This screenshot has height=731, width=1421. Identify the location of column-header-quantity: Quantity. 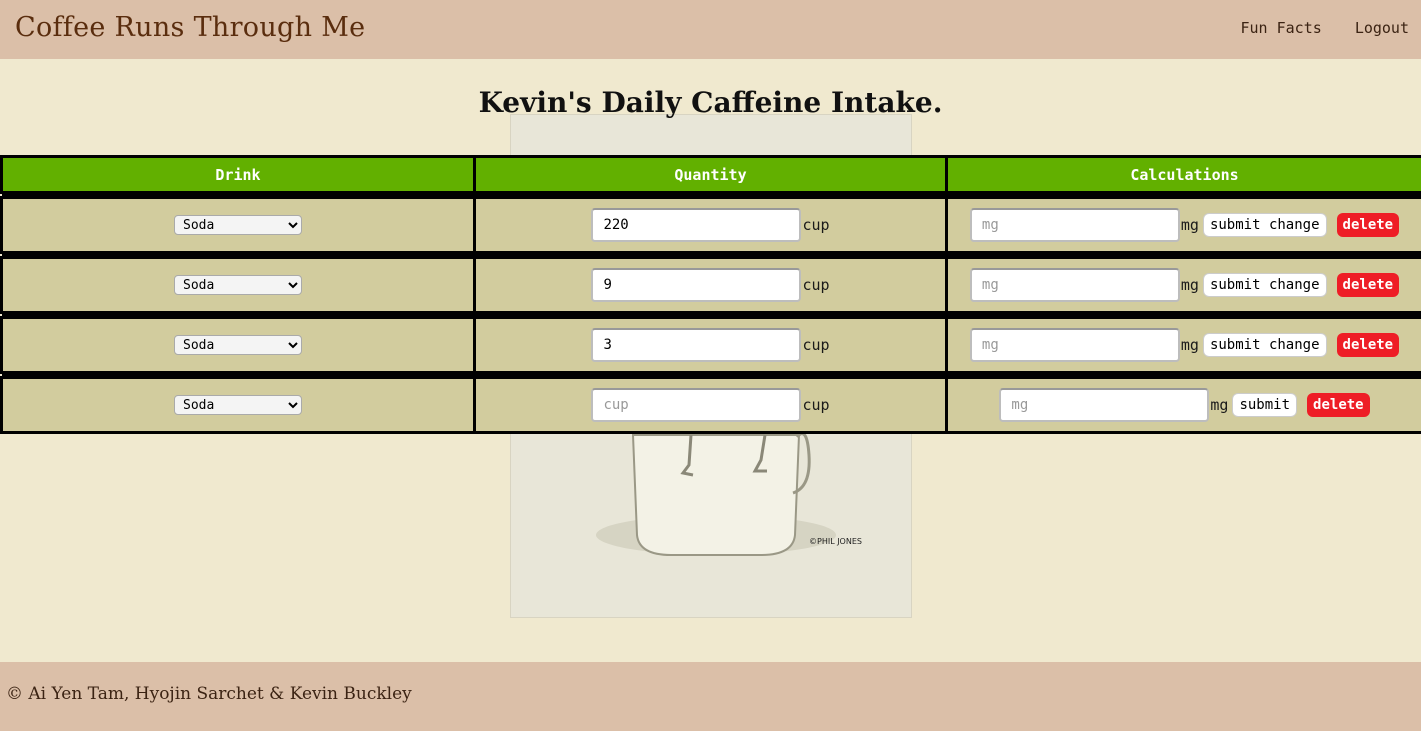
(710, 174).